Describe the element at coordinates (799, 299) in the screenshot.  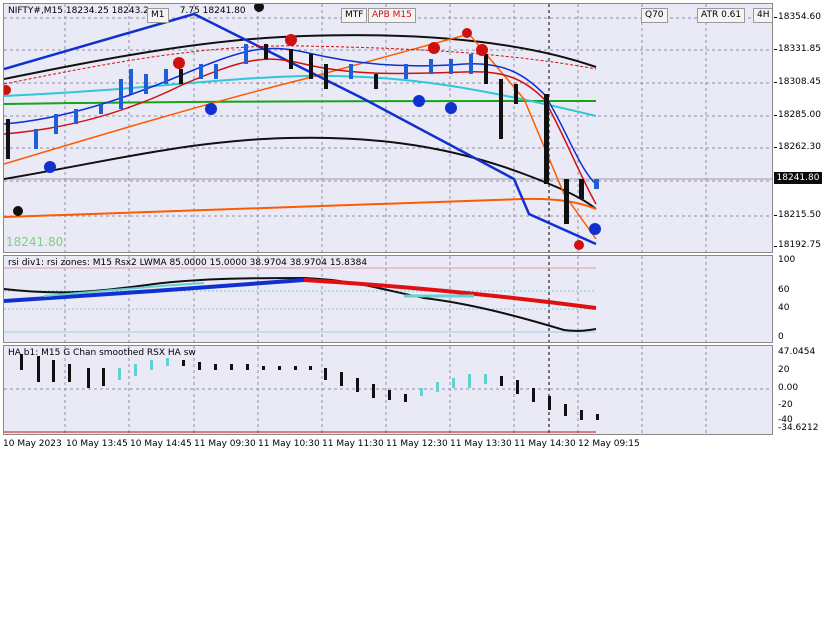
I see `rsi-axis: 100 60 40 0` at that location.